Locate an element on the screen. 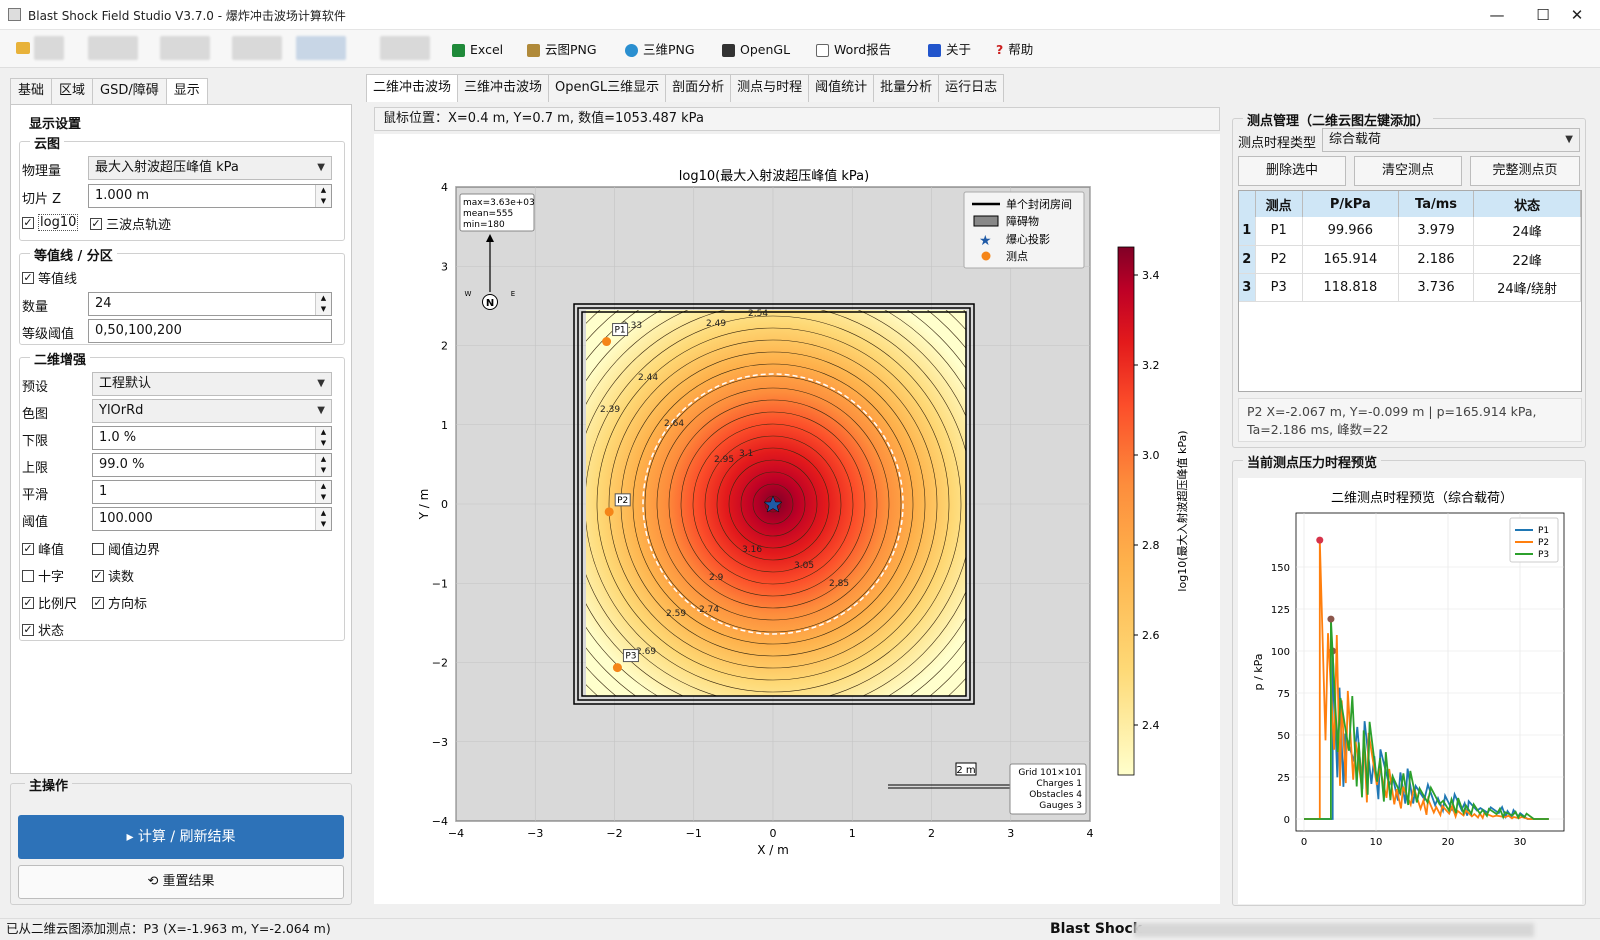 The width and height of the screenshot is (1600, 940). table-cell: 118.818 is located at coordinates (1350, 287).